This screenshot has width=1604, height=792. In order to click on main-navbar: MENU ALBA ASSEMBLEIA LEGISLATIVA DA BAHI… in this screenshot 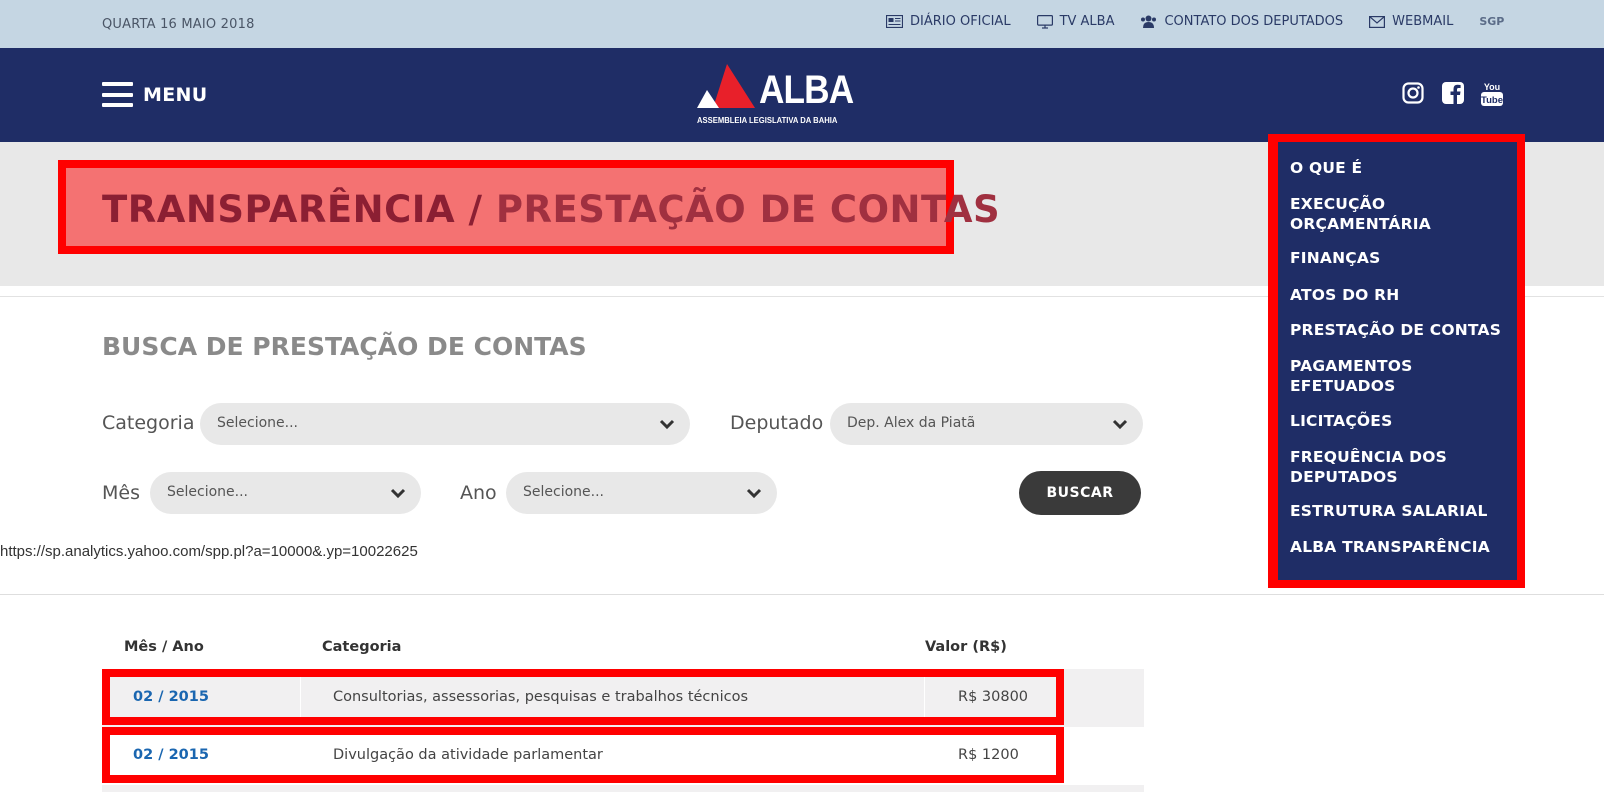, I will do `click(802, 95)`.